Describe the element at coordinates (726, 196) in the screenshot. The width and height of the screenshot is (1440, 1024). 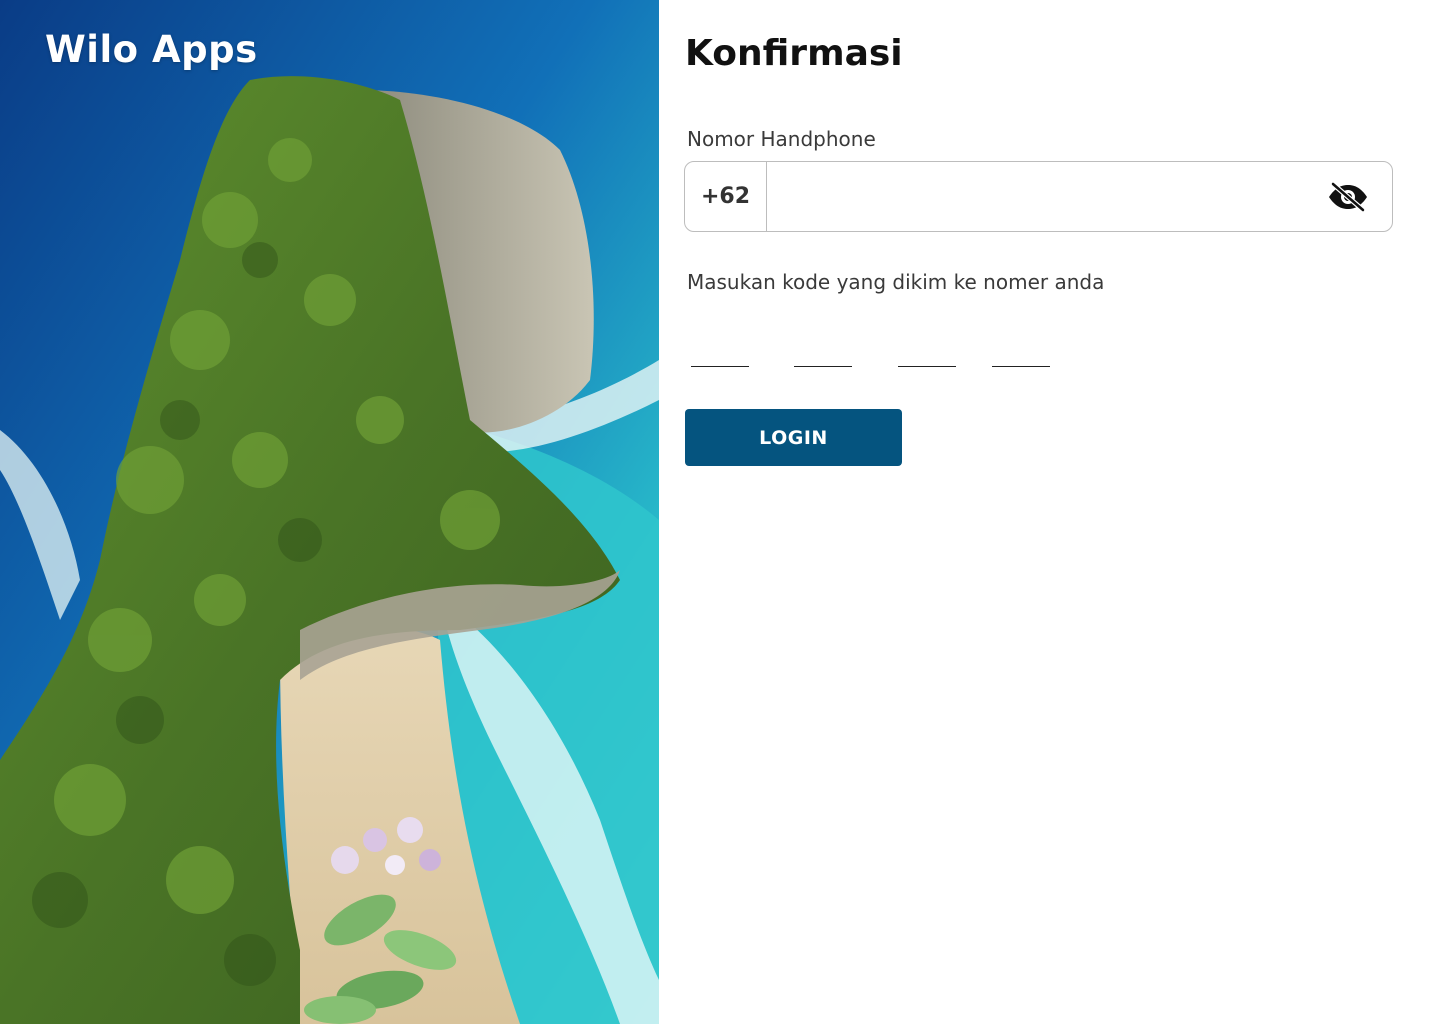
I see `country-code-prefix: +62` at that location.